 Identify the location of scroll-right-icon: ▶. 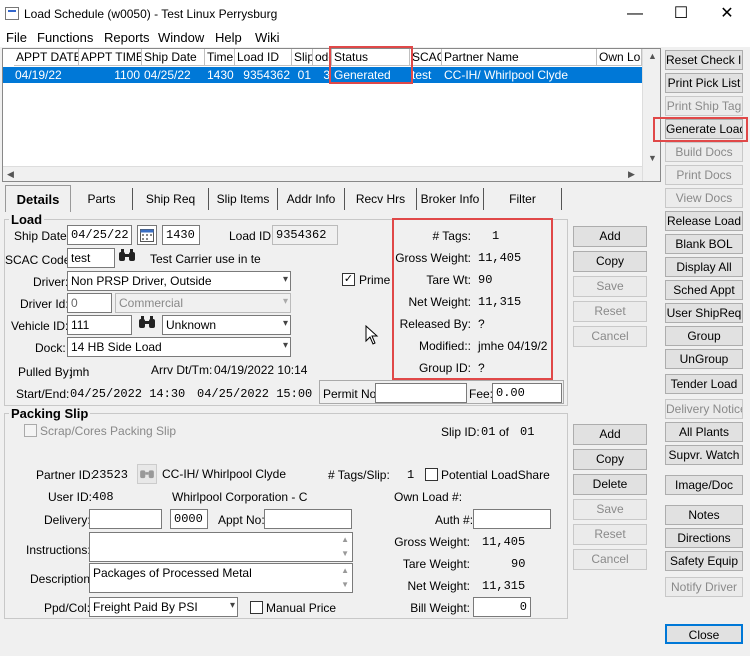
(631, 174).